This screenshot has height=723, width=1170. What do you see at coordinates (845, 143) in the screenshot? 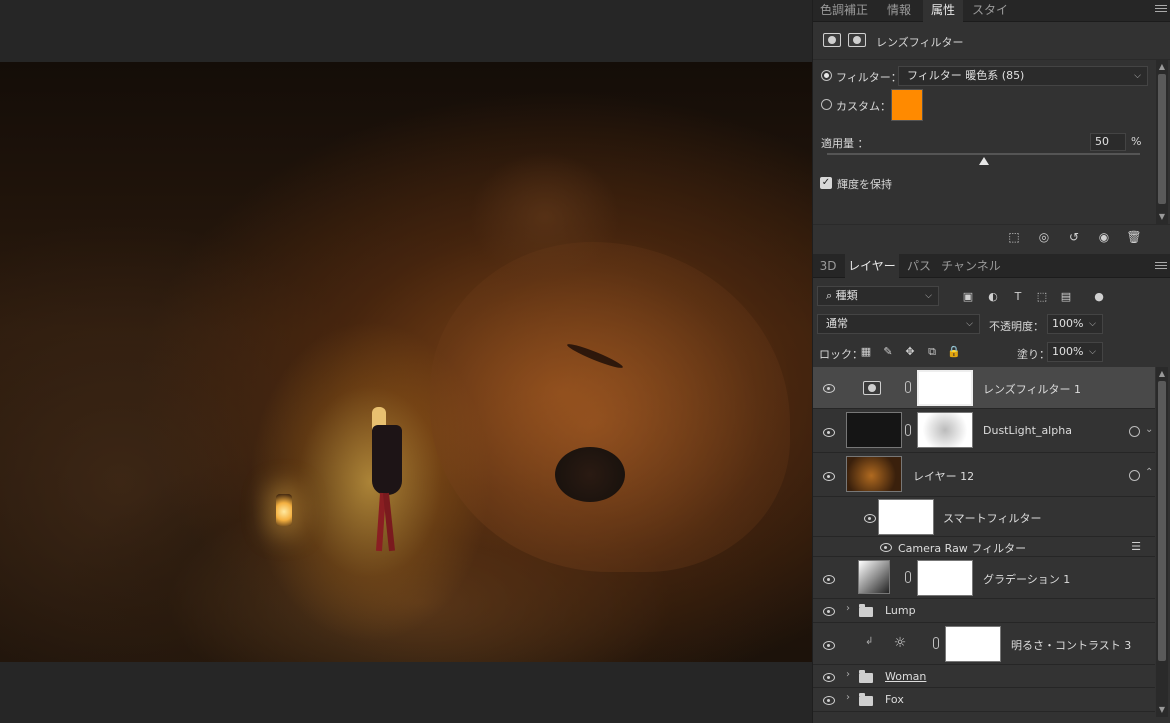
I see `density-label: 適用量 ：` at bounding box center [845, 143].